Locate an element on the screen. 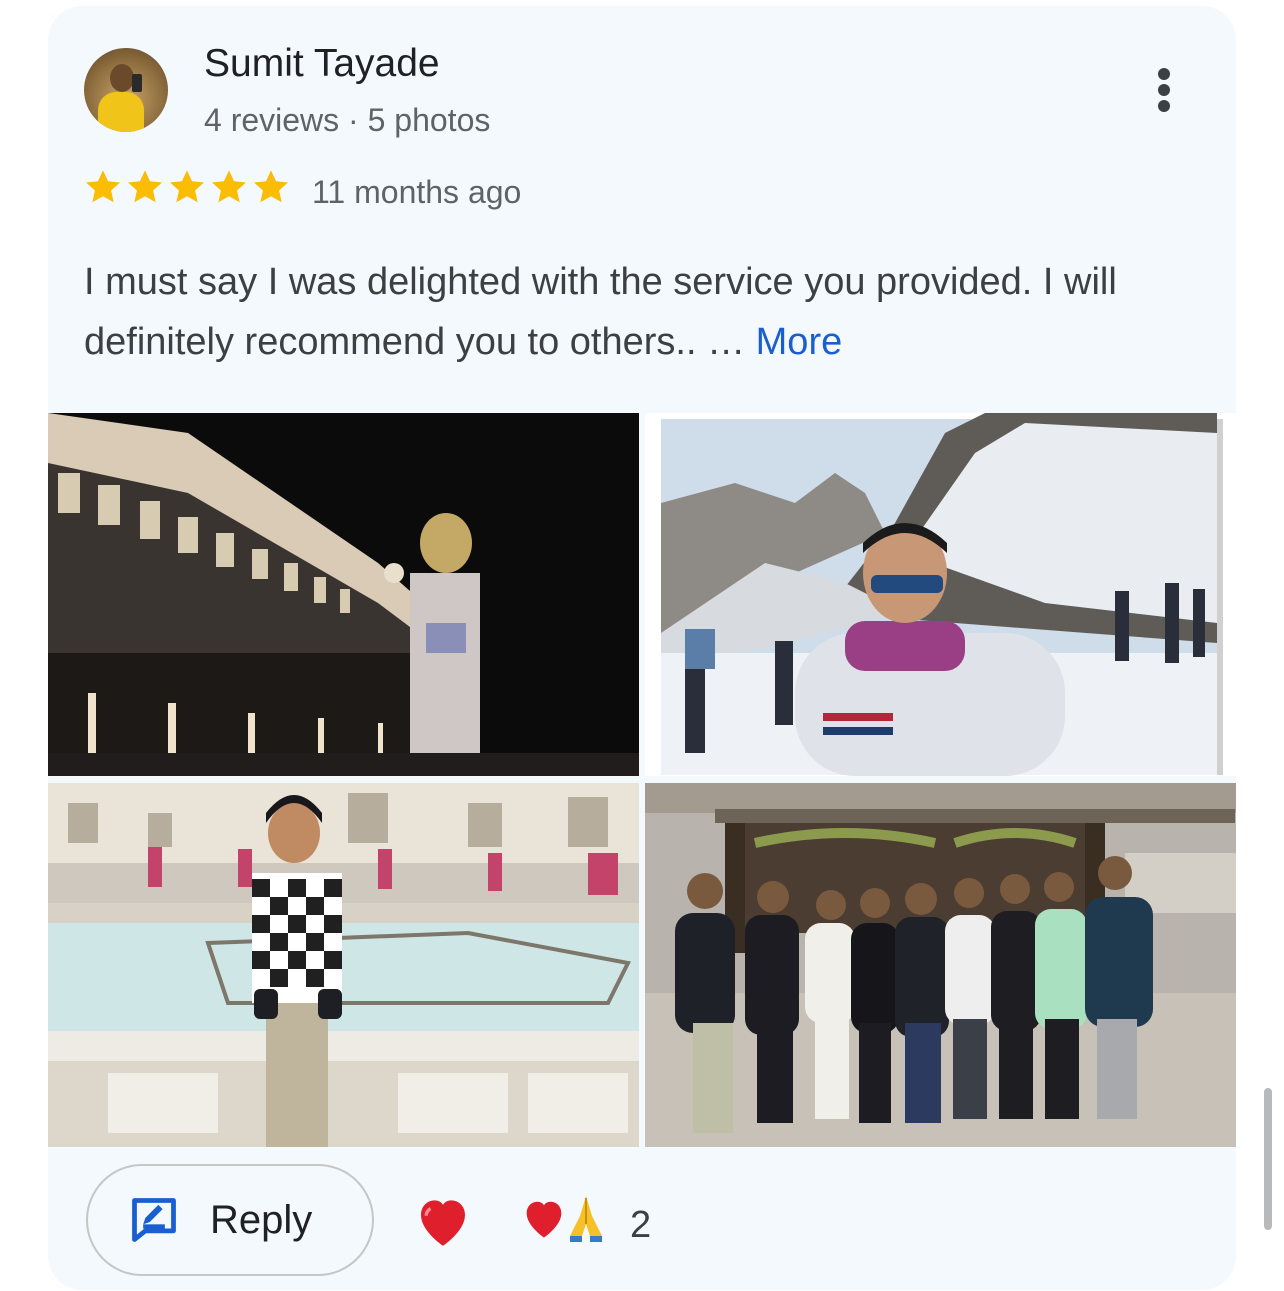  reply-edit-icon is located at coordinates (154, 1220).